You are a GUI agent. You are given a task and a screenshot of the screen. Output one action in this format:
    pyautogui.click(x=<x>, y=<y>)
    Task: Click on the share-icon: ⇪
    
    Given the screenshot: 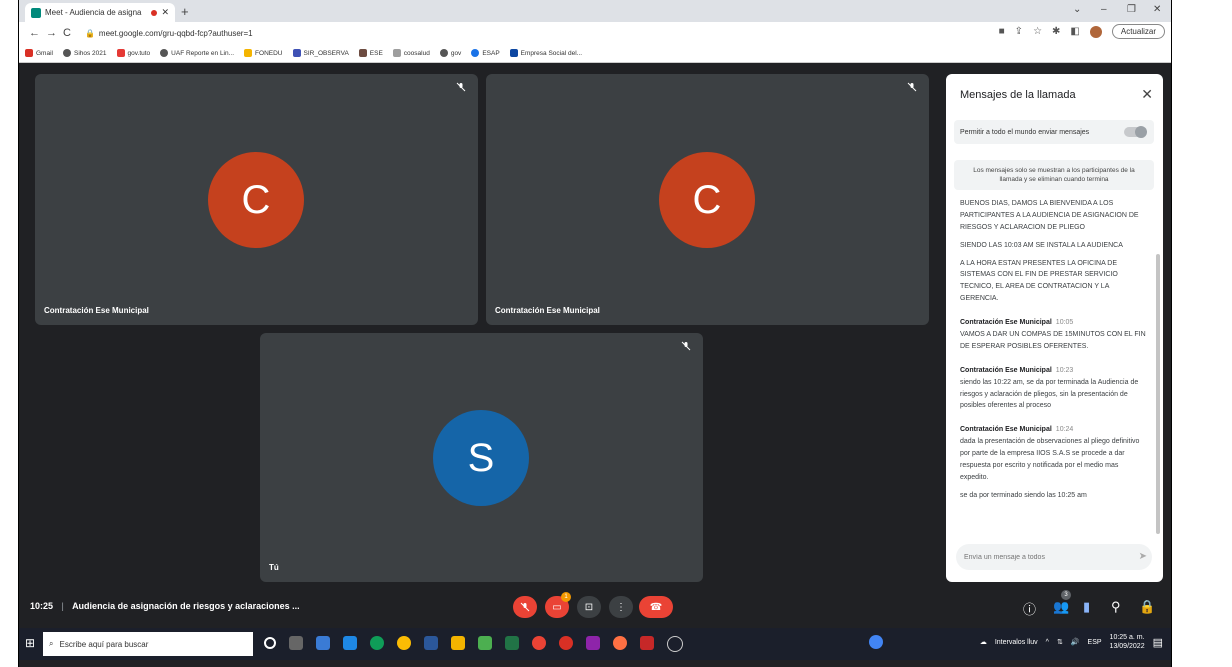 What is the action you would take?
    pyautogui.click(x=1019, y=31)
    